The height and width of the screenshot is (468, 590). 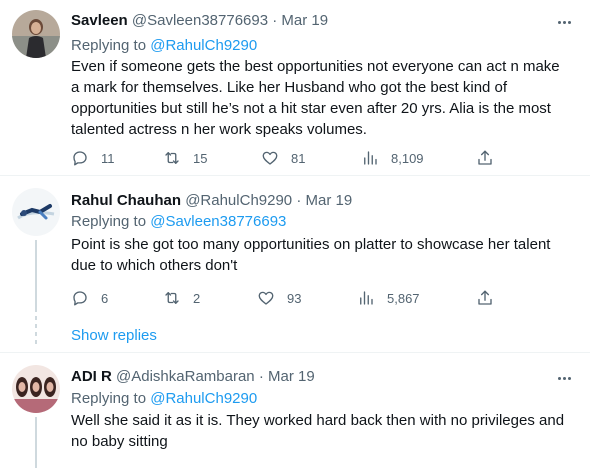 I want to click on like-button: 93, so click(x=279, y=298).